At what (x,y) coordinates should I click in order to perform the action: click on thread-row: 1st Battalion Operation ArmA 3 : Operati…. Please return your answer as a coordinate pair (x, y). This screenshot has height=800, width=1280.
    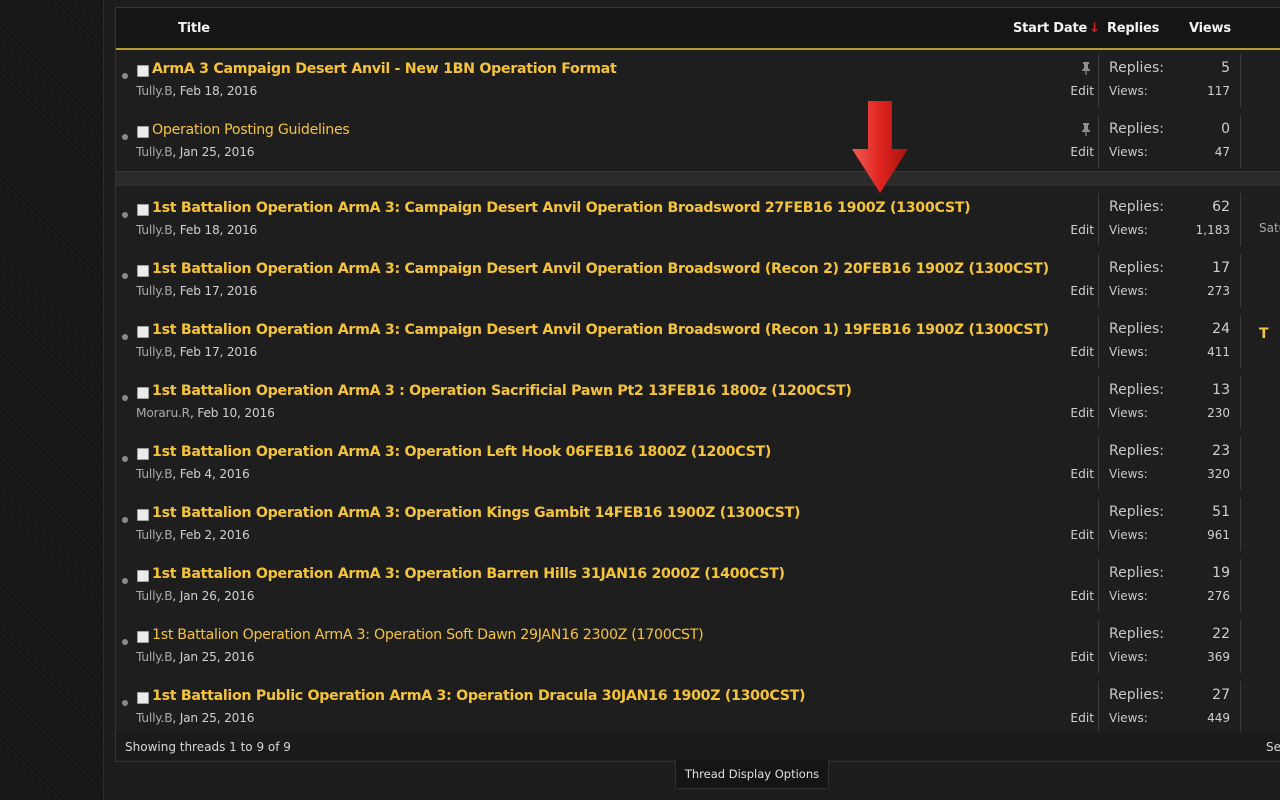
    Looking at the image, I should click on (698, 403).